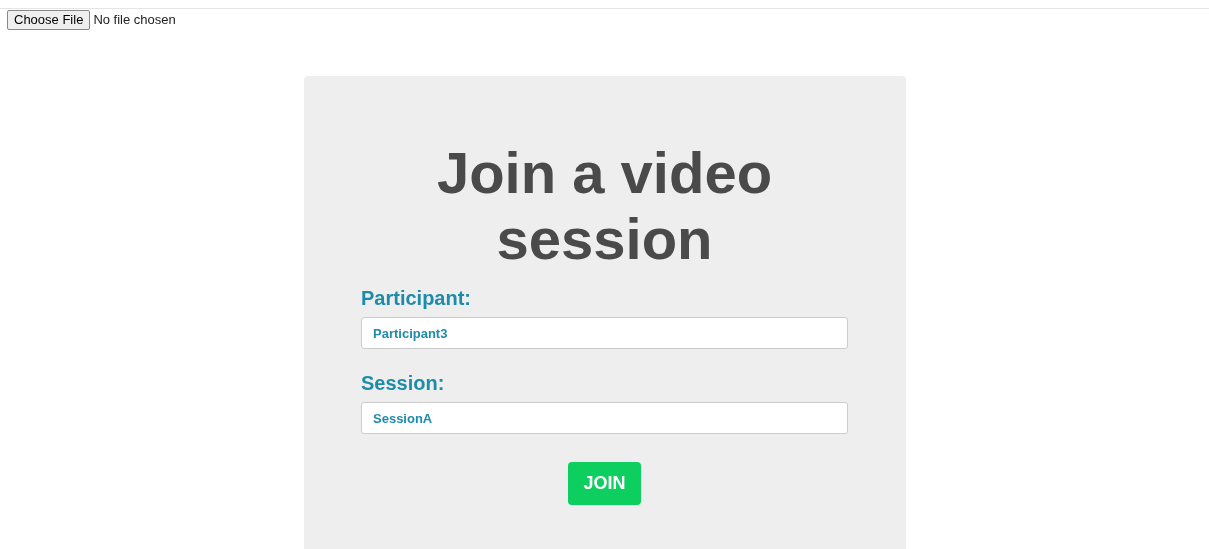 This screenshot has height=549, width=1209. I want to click on field-label: Participant:, so click(417, 298).